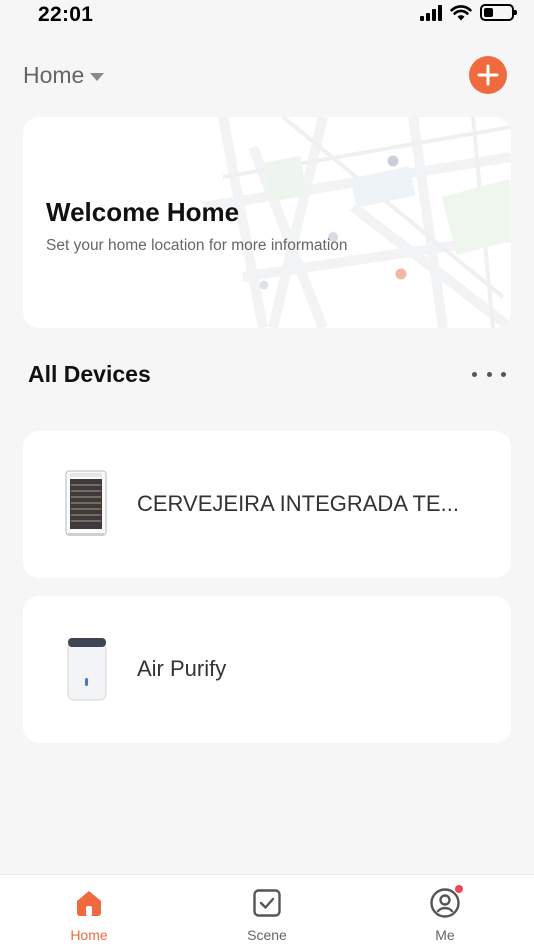 Image resolution: width=534 pixels, height=950 pixels. Describe the element at coordinates (89, 374) in the screenshot. I see `all-devices-title: All Devices` at that location.